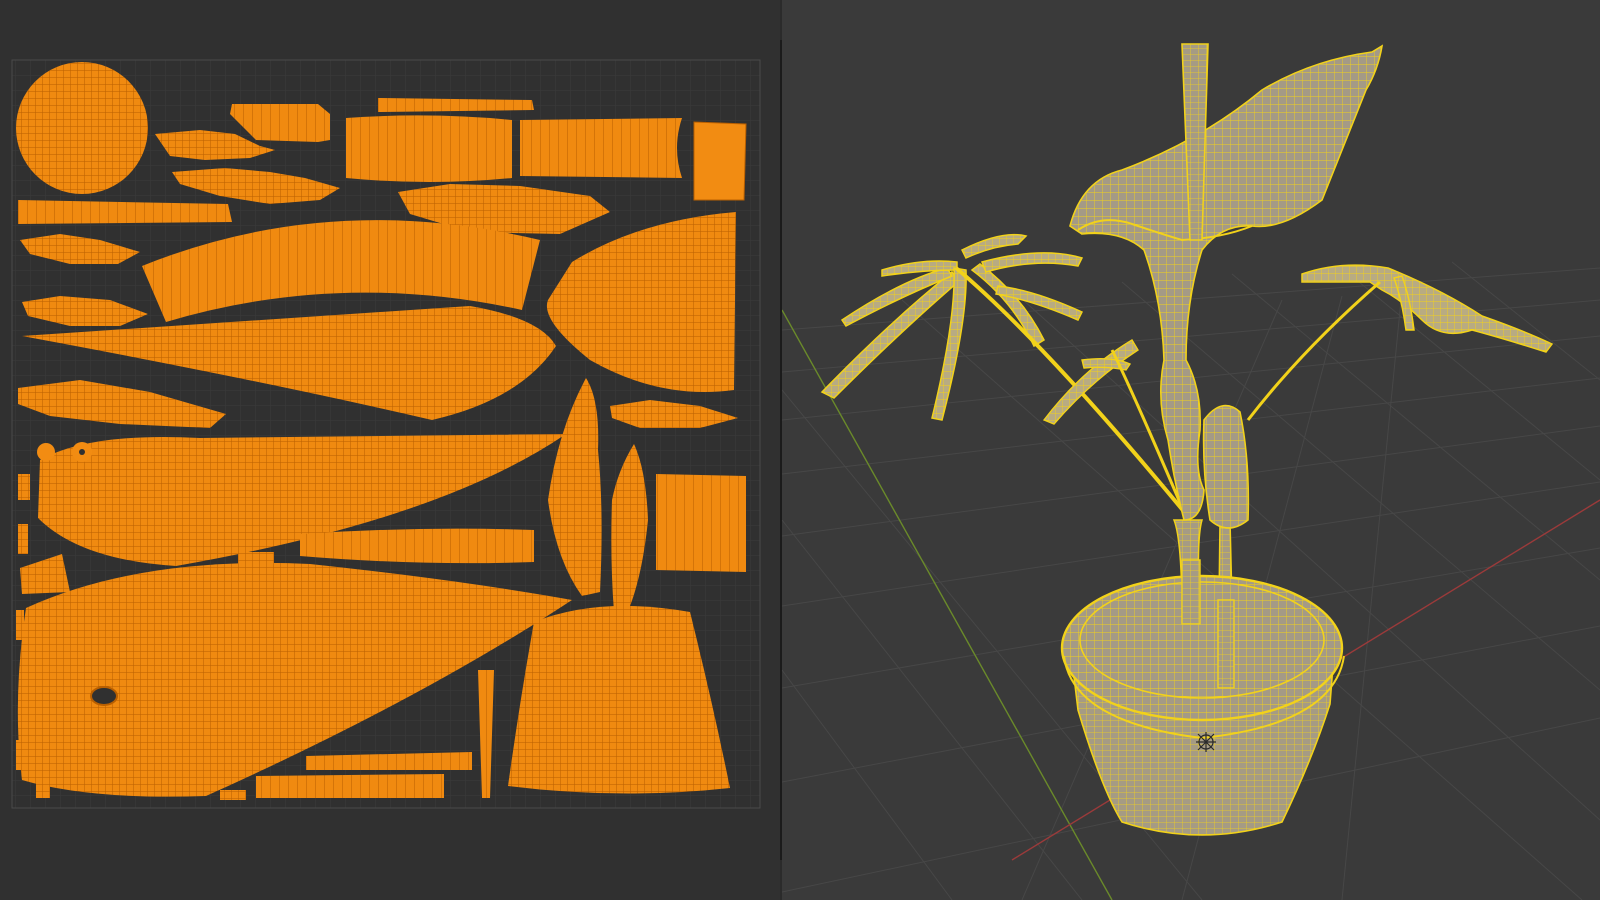 The width and height of the screenshot is (1600, 900). Describe the element at coordinates (1191, 592) in the screenshot. I see `main-stem-base` at that location.